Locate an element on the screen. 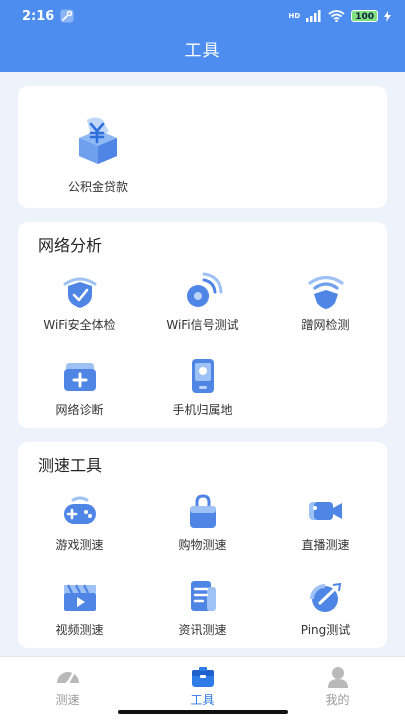 The height and width of the screenshot is (720, 405). video-speed-tool: 视频测速 is located at coordinates (79, 606).